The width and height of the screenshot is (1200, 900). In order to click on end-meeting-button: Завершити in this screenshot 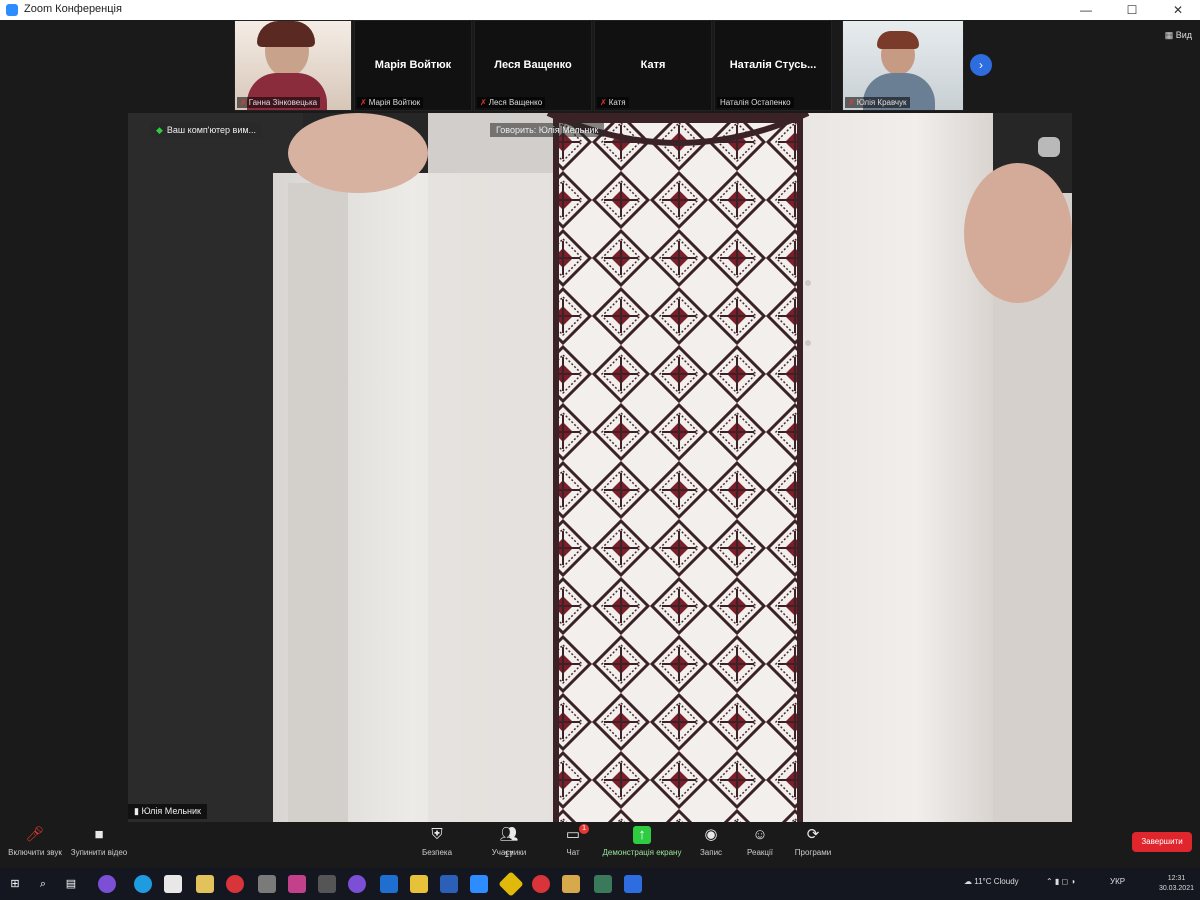, I will do `click(1162, 842)`.